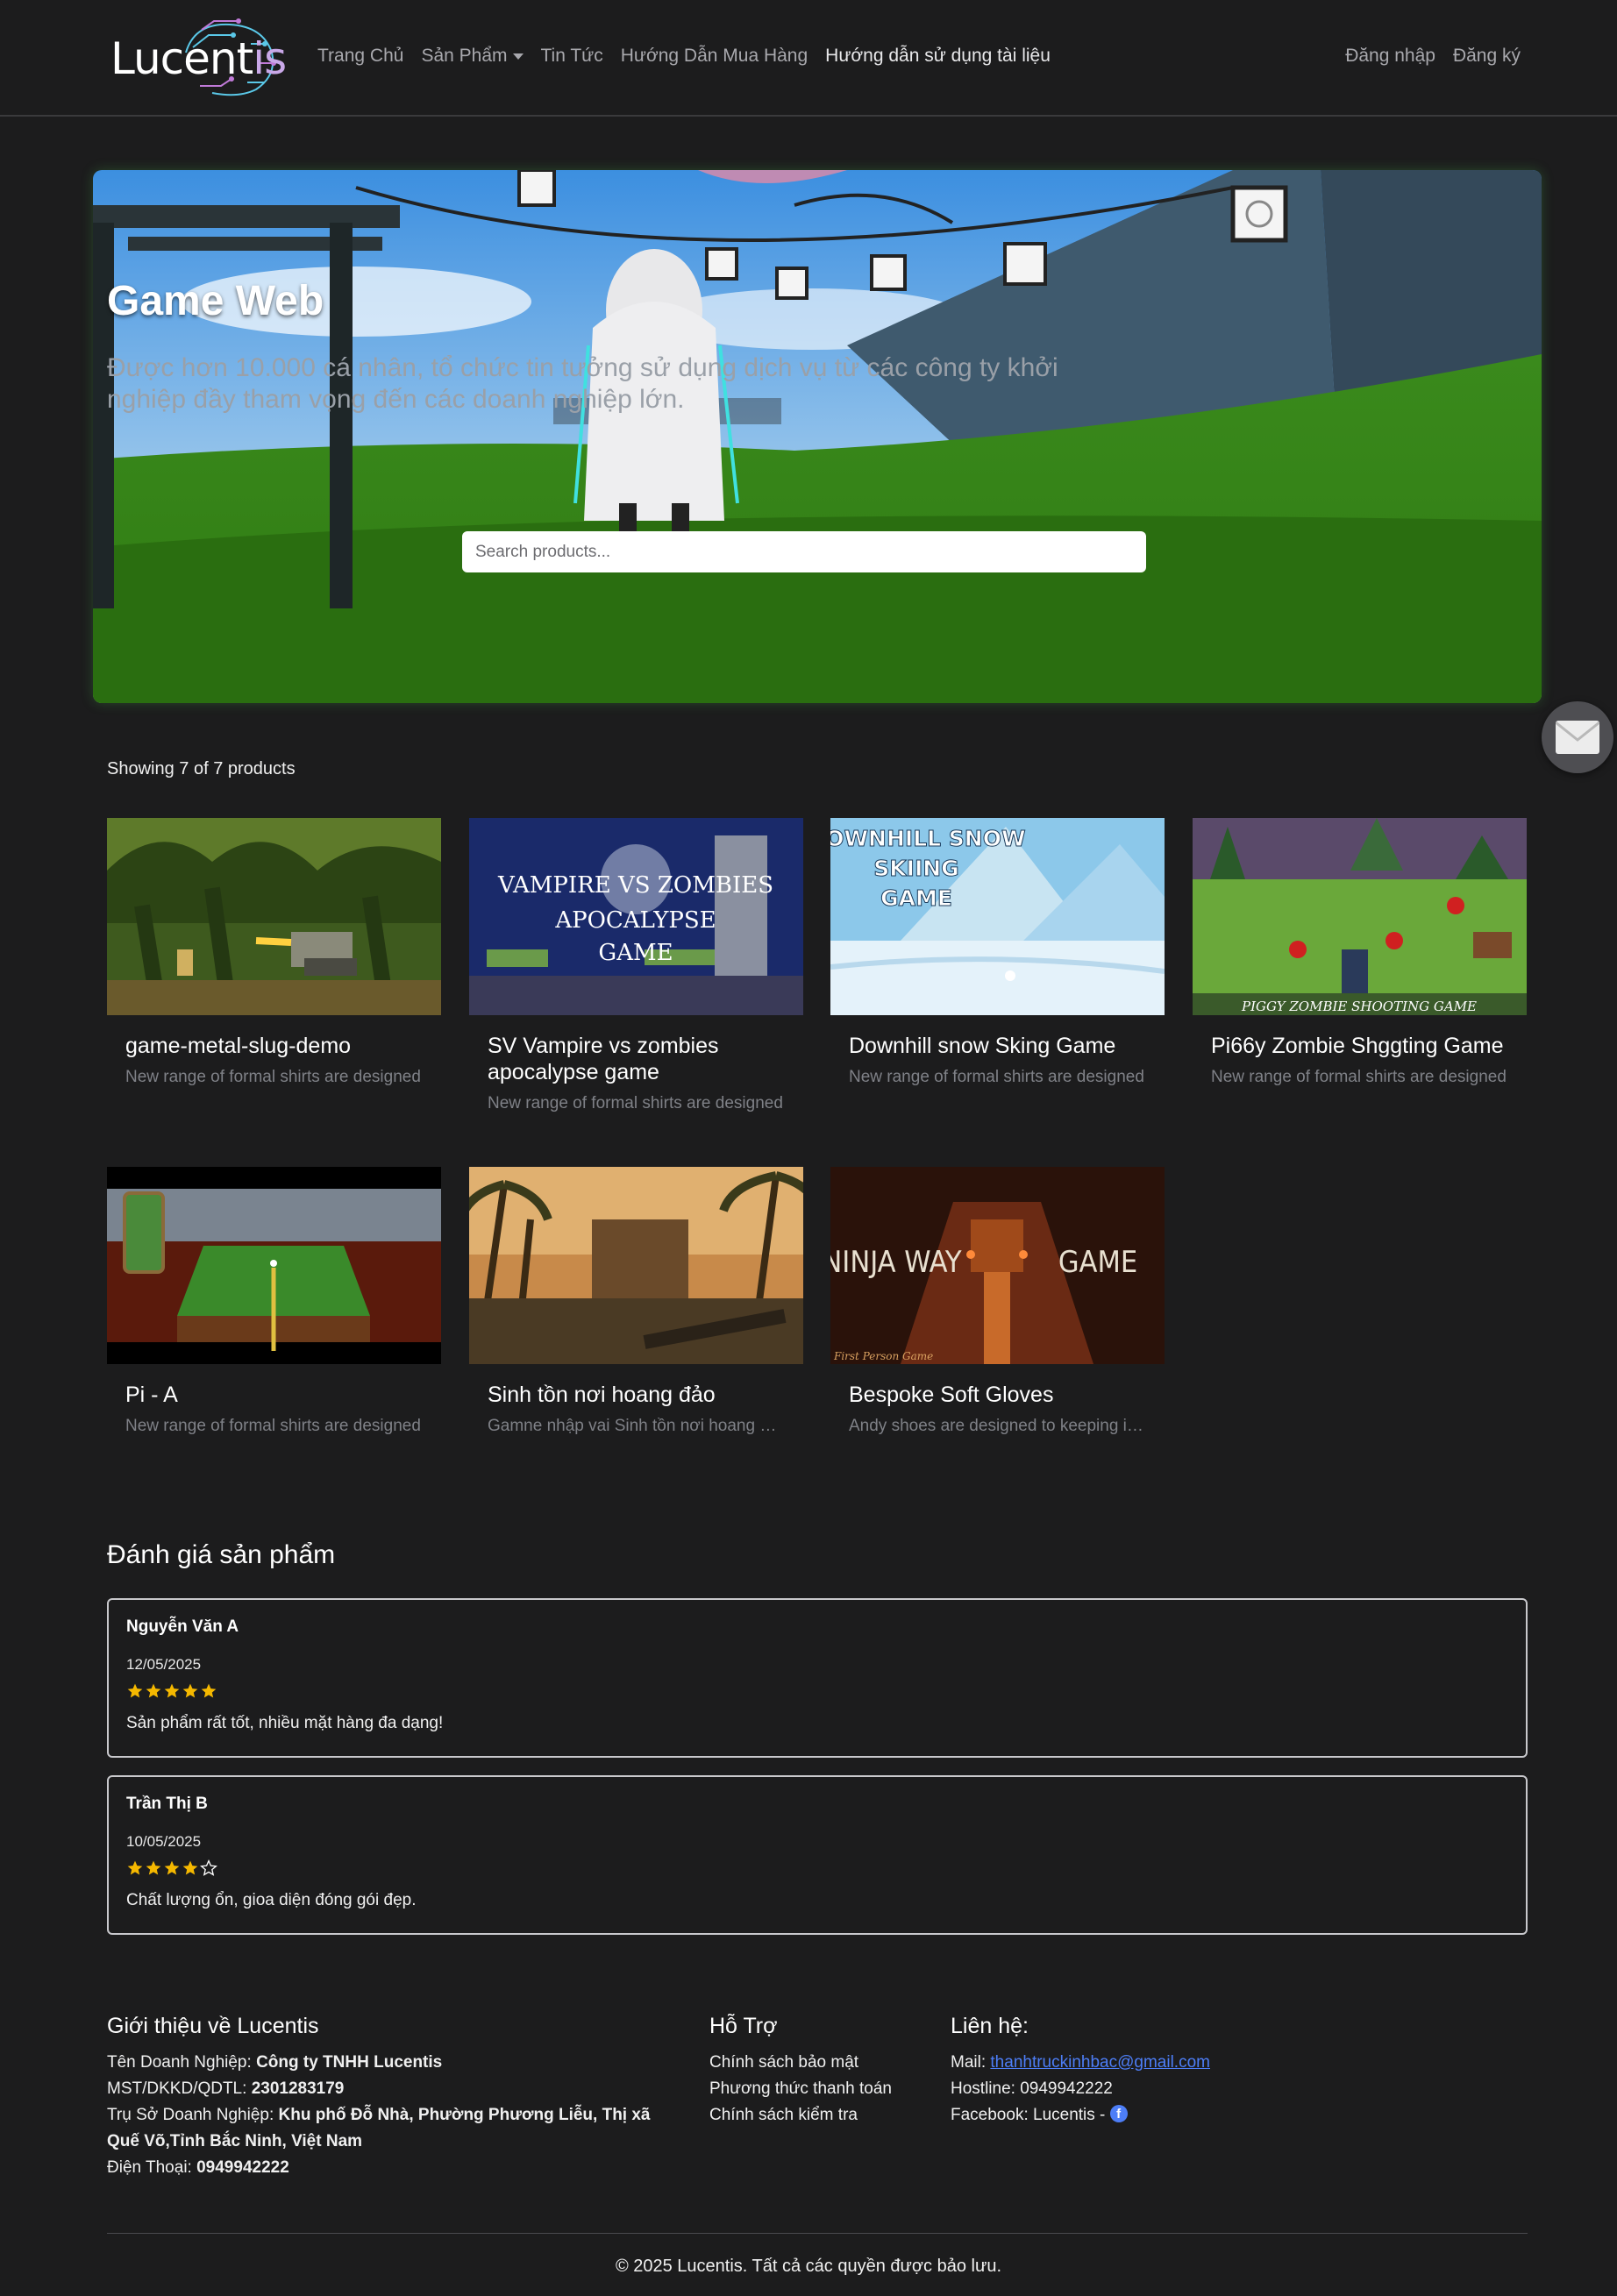  I want to click on product-image: VAMPIRE VS ZOMBIES APOCALYPSE GAME, so click(636, 916).